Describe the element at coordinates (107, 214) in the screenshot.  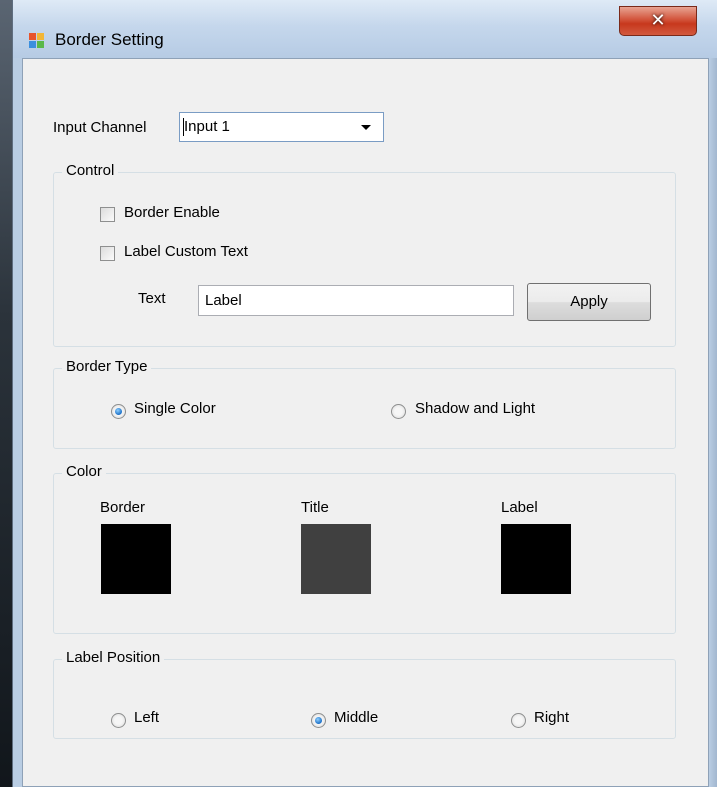
I see `border-enable-checkbox` at that location.